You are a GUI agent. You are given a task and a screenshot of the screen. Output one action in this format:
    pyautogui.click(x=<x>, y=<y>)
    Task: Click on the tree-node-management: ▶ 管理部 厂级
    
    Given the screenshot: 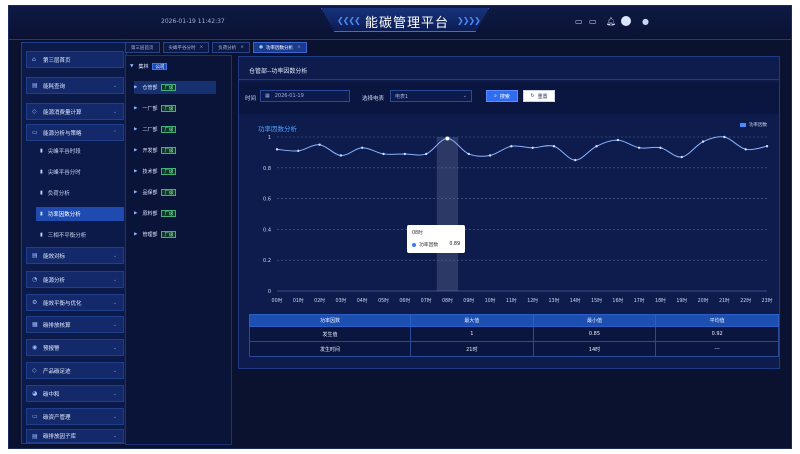 What is the action you would take?
    pyautogui.click(x=155, y=234)
    